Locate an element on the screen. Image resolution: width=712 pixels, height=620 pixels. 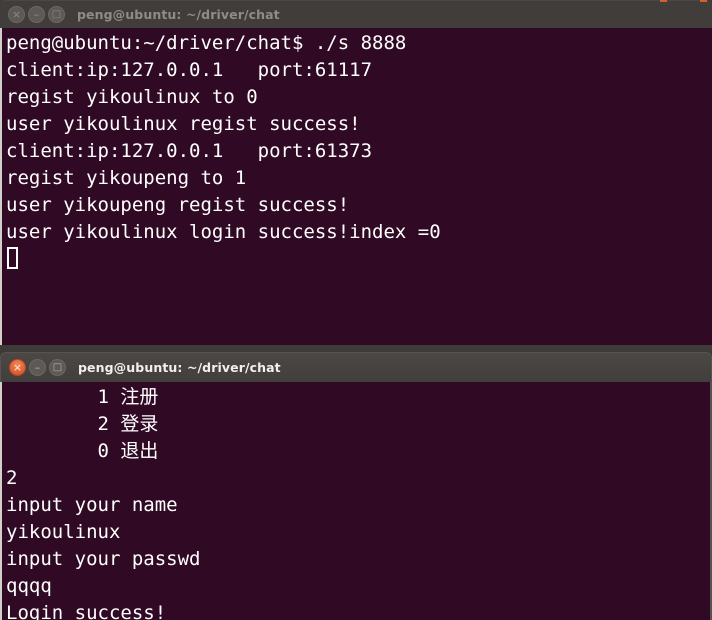
window-controls-server is located at coordinates (32, 14).